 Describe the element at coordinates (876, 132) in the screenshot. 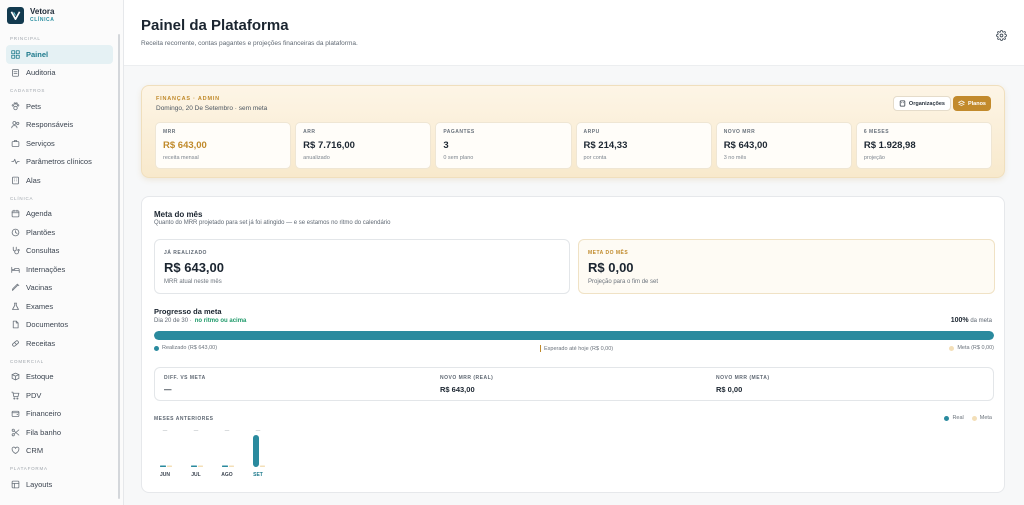

I see `kpi-label: 6 MESES` at that location.